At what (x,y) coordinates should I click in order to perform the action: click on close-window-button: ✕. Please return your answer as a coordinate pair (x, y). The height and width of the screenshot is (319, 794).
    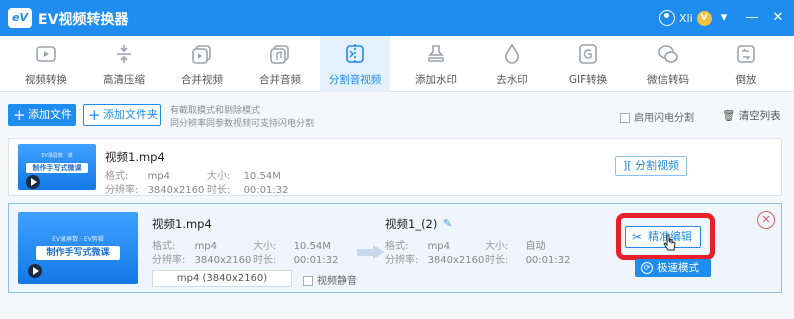
    Looking at the image, I should click on (778, 18).